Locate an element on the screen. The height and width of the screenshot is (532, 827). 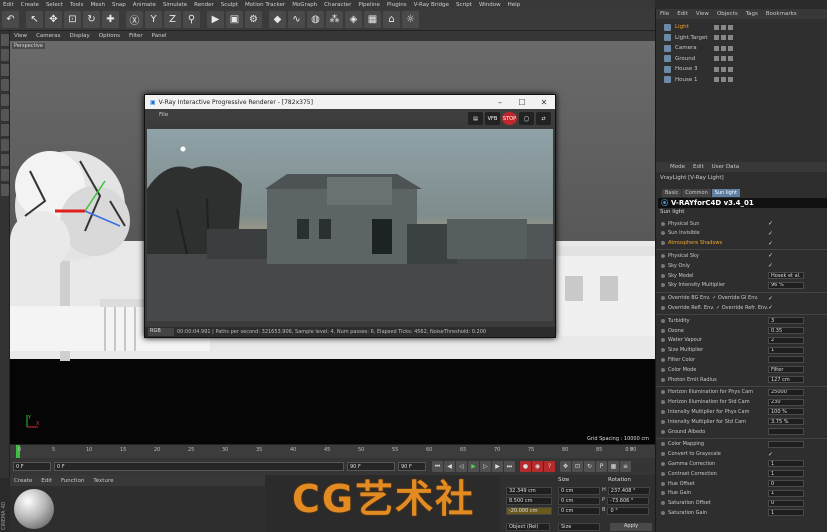
texture-mode-icon is located at coordinates (5, 70).